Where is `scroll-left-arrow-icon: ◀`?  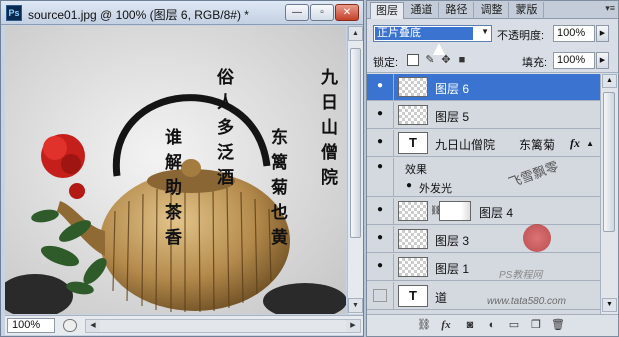 scroll-left-arrow-icon: ◀ is located at coordinates (93, 326).